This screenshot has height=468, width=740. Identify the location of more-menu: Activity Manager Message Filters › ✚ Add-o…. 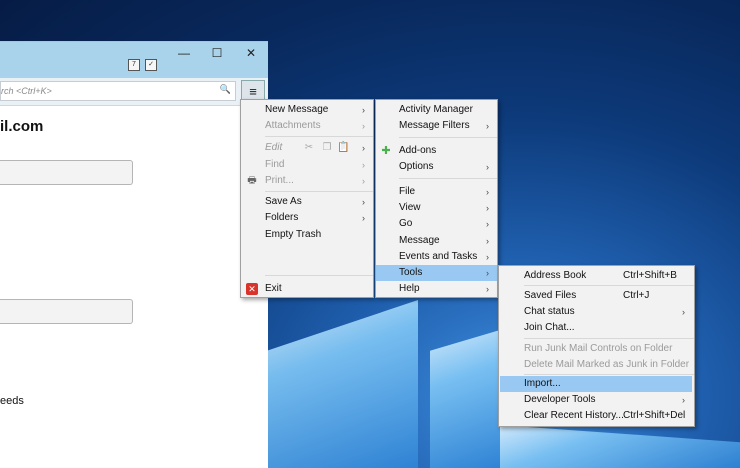
(436, 198).